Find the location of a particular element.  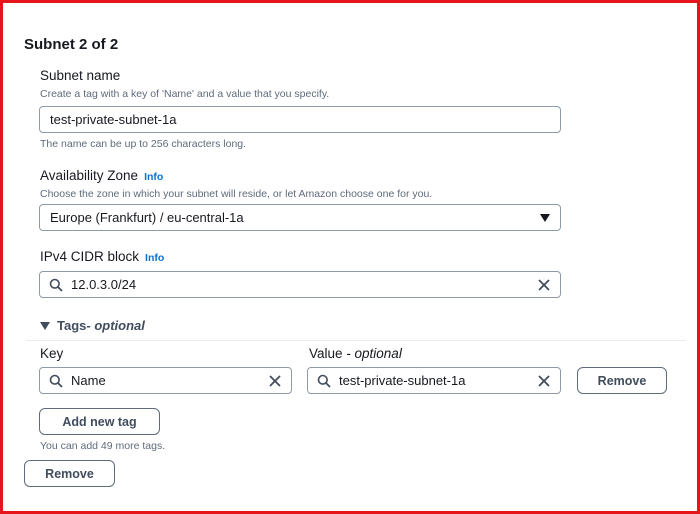

caret-down-icon is located at coordinates (545, 218).